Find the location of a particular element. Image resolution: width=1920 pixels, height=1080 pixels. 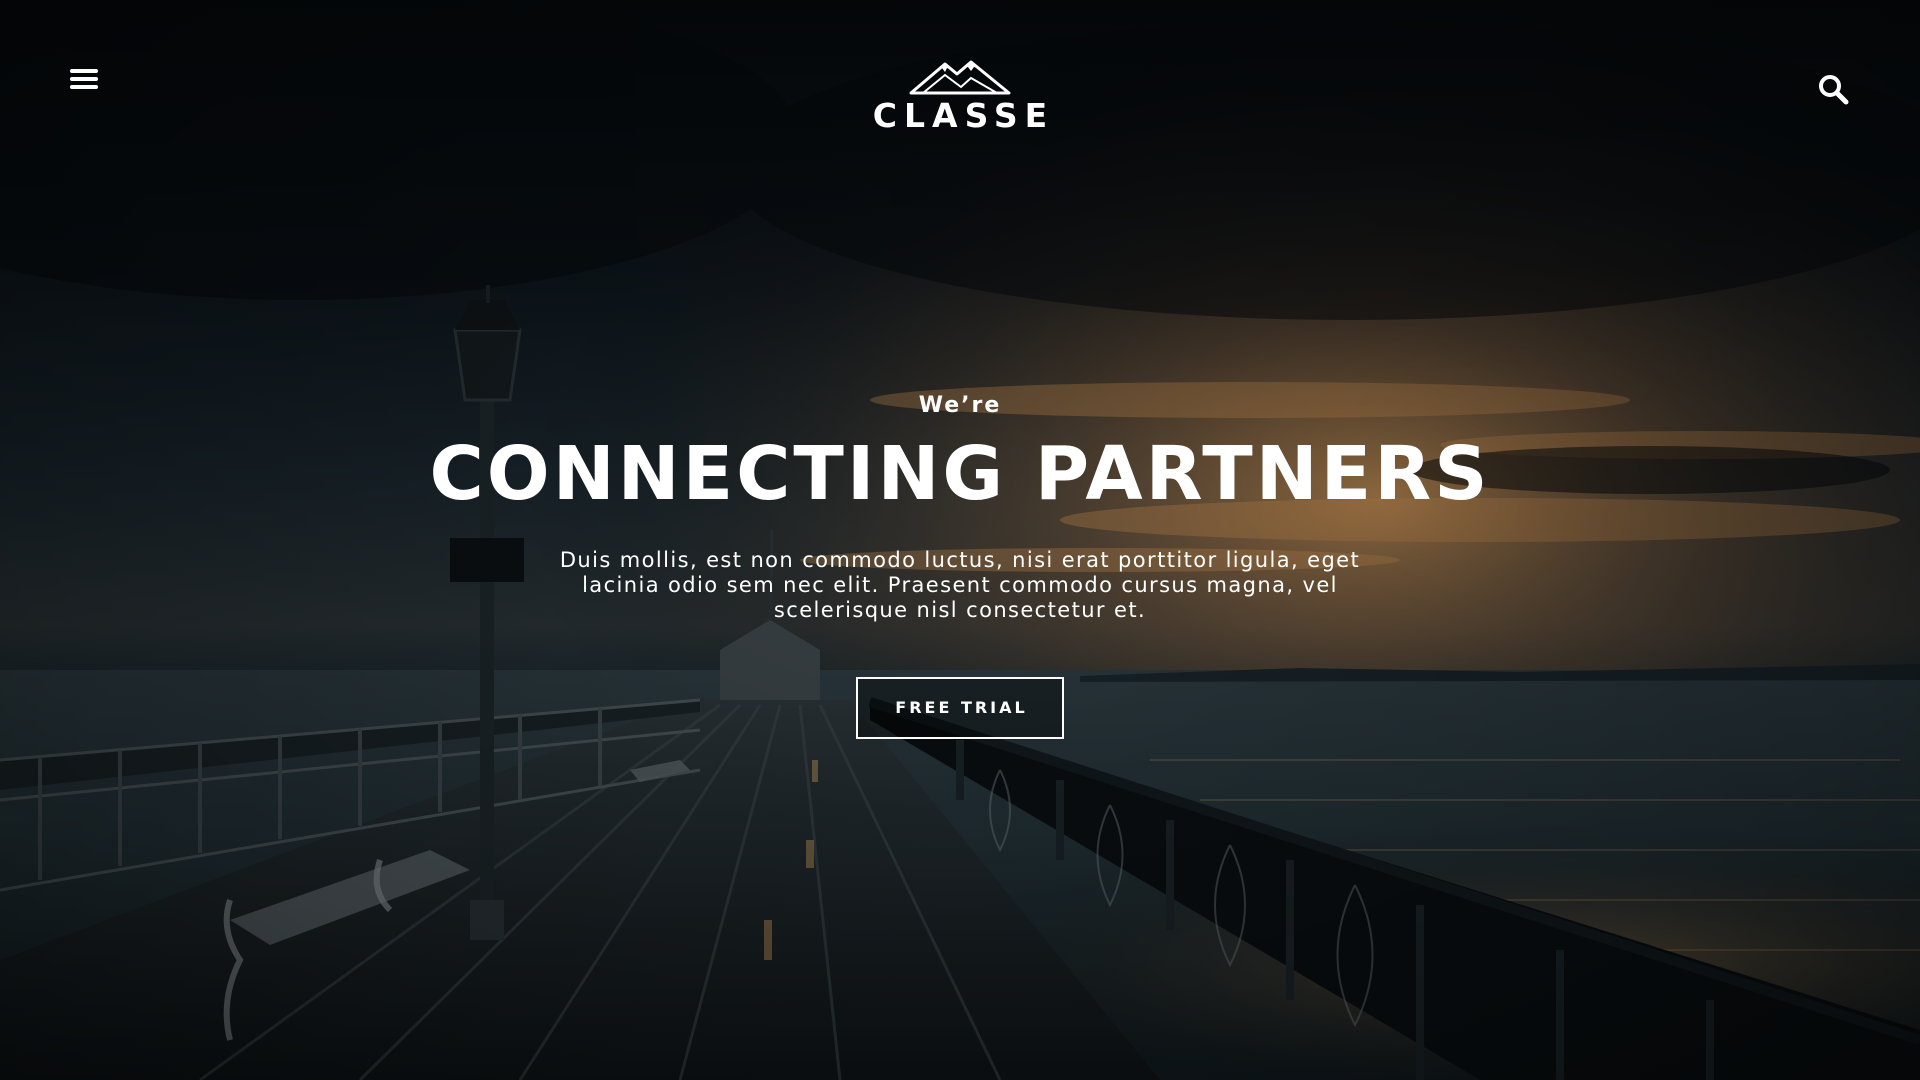

search-button is located at coordinates (1834, 90).